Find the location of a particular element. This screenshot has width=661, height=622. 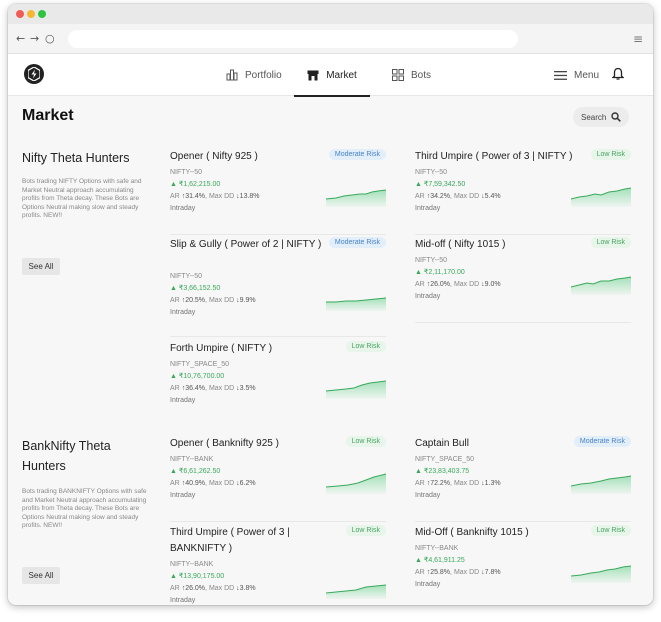

nav-tab-market-label: Market is located at coordinates (341, 75).